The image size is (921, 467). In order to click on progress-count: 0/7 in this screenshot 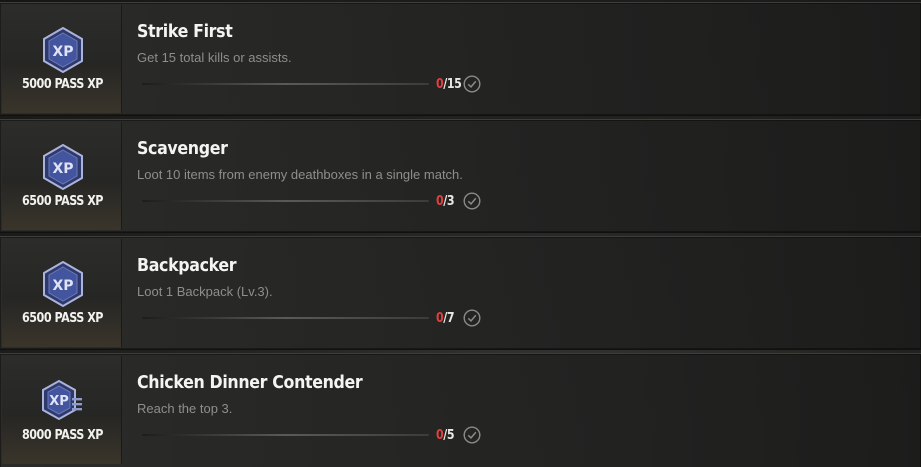, I will do `click(445, 318)`.